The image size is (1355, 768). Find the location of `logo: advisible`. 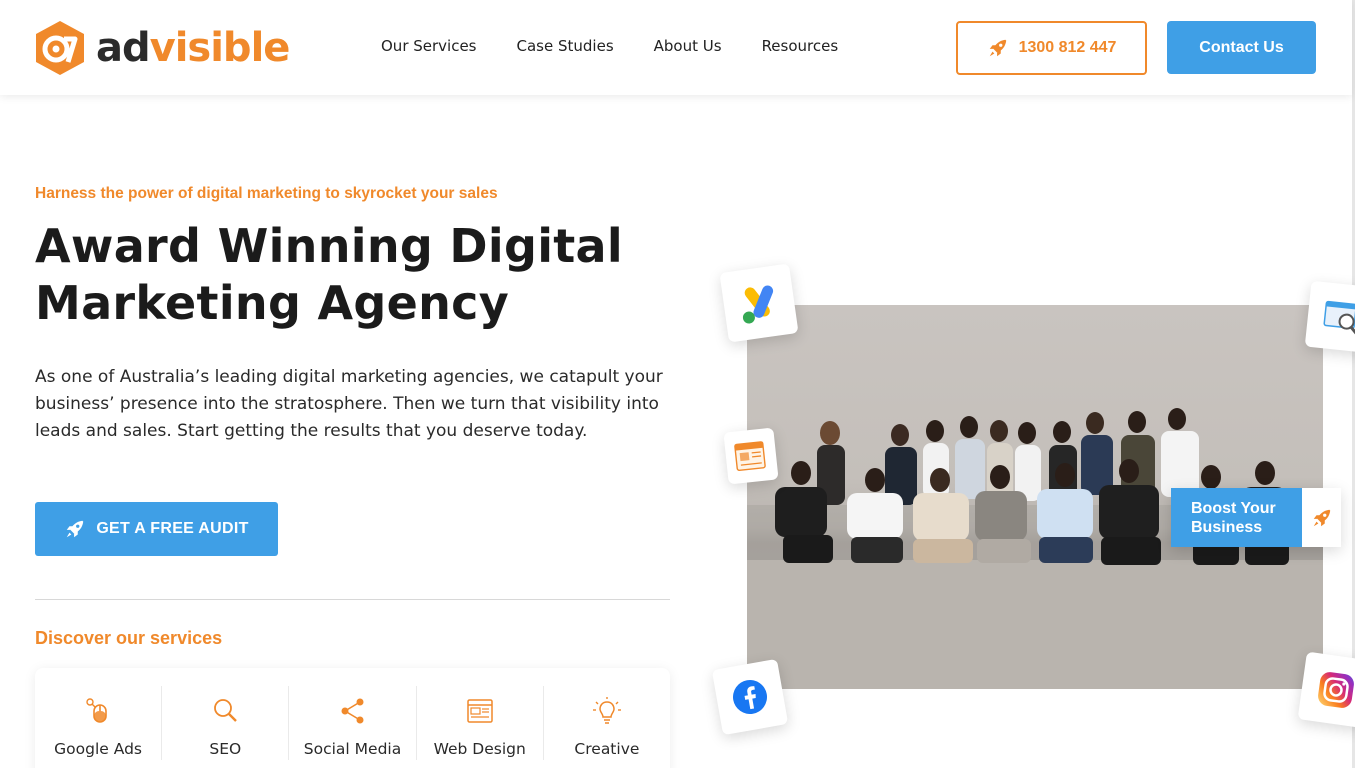

logo: advisible is located at coordinates (162, 48).